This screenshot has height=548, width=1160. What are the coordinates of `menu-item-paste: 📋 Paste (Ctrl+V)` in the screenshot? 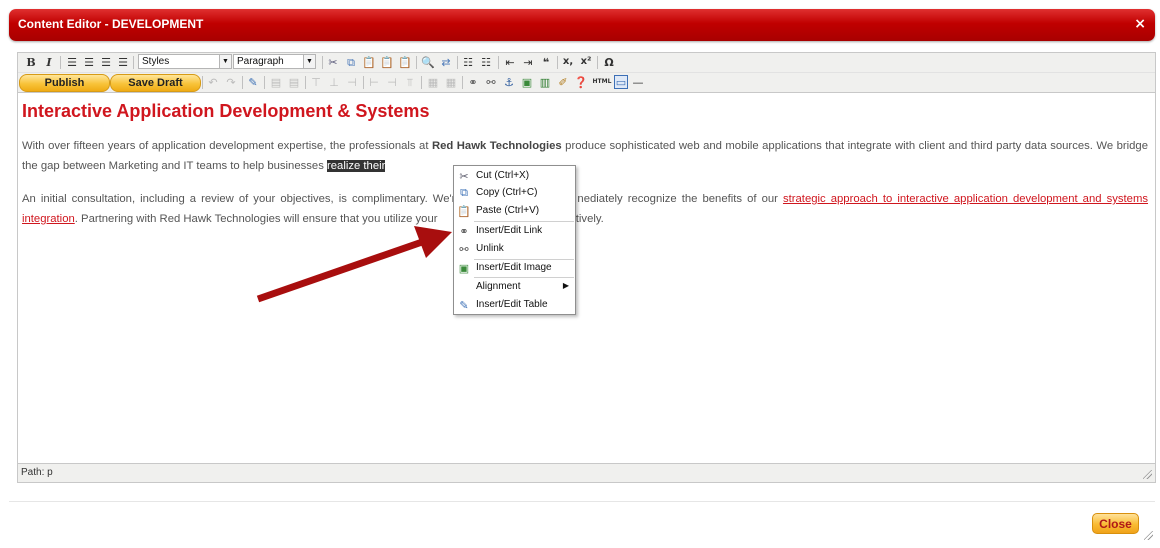 It's located at (514, 211).